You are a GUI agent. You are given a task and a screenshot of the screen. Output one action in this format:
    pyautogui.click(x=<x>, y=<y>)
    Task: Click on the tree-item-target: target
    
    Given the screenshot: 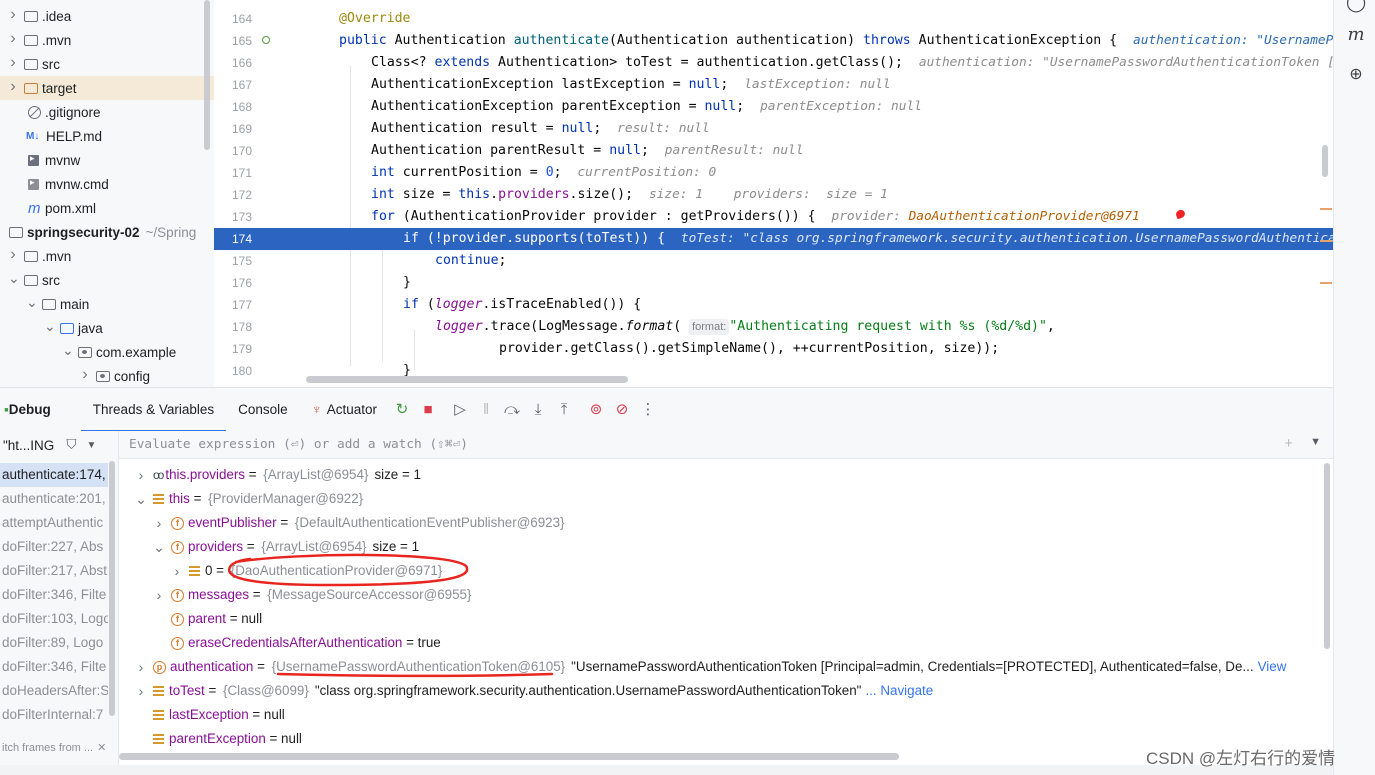 What is the action you would take?
    pyautogui.click(x=107, y=88)
    